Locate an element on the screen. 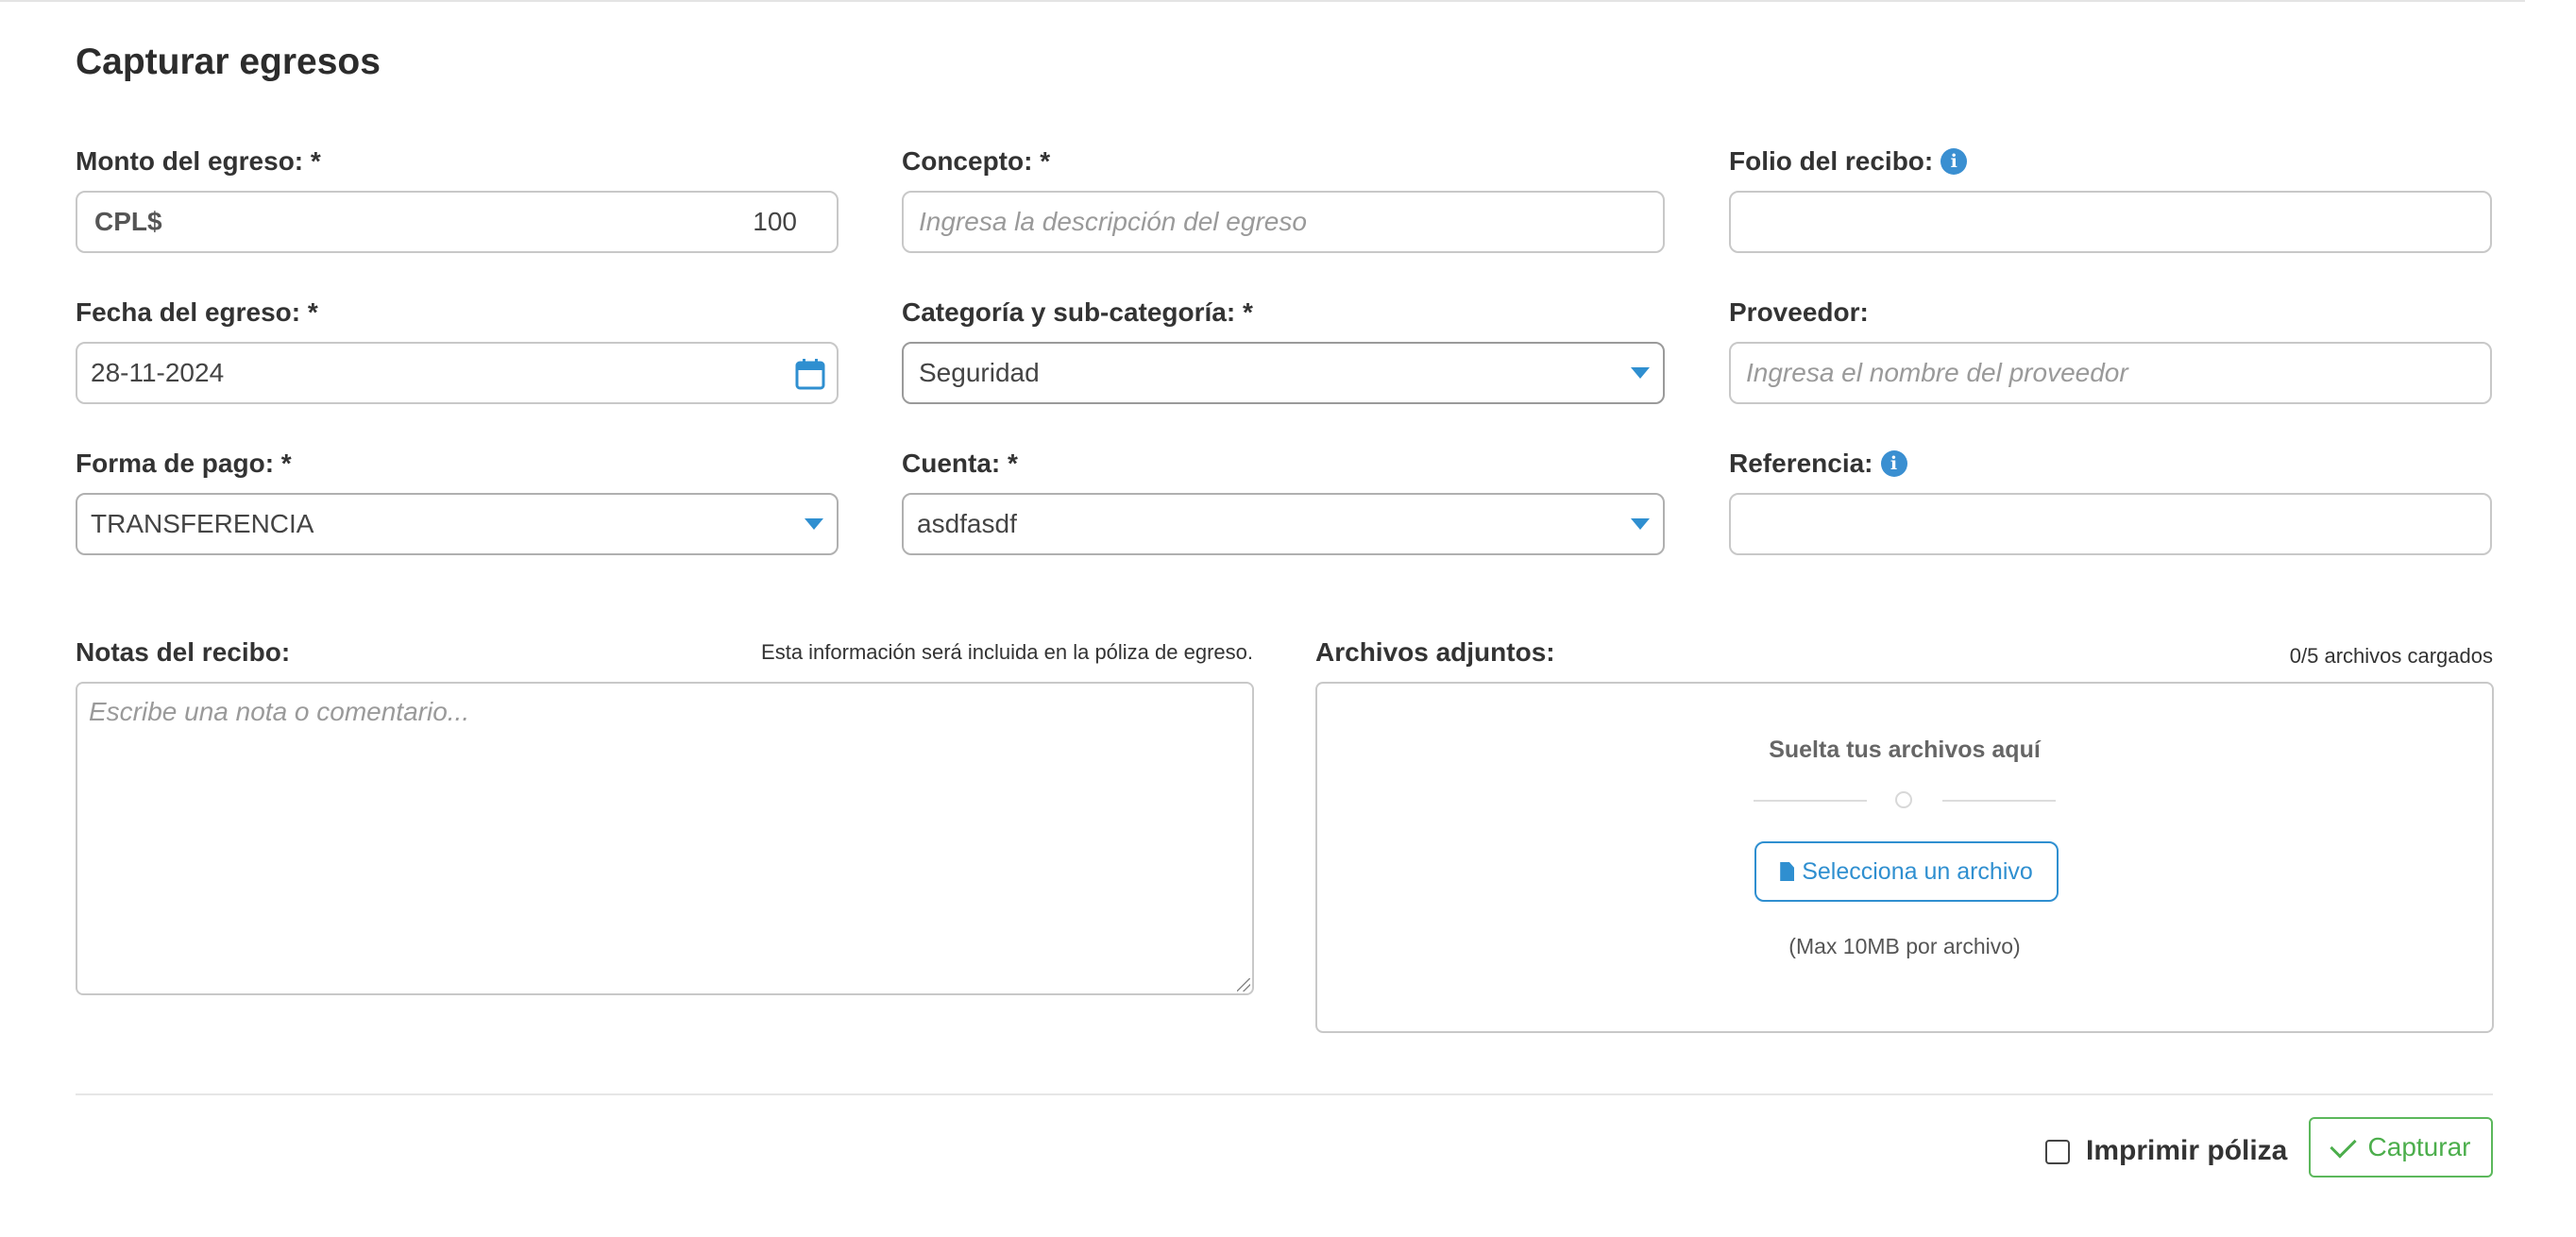 The width and height of the screenshot is (2576, 1237). notas-textarea-wrap is located at coordinates (665, 839).